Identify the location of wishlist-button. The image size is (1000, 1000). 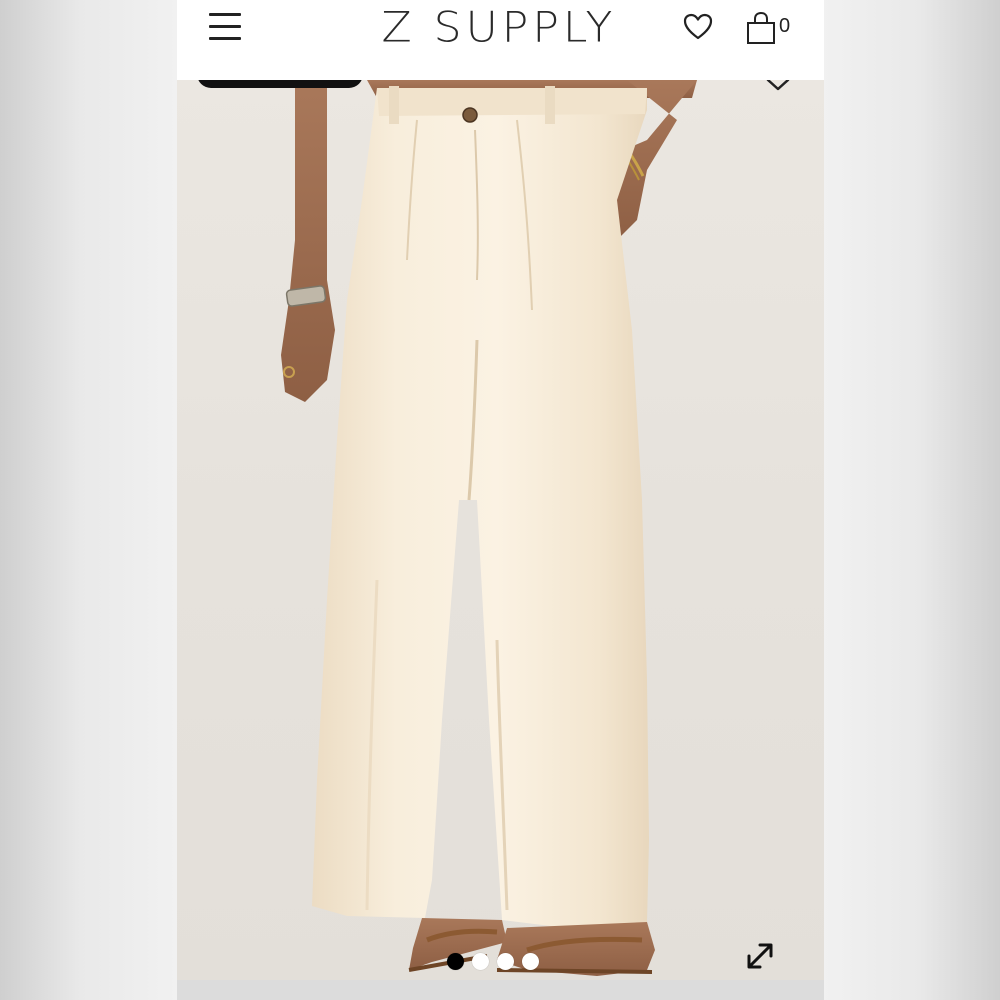
(698, 27).